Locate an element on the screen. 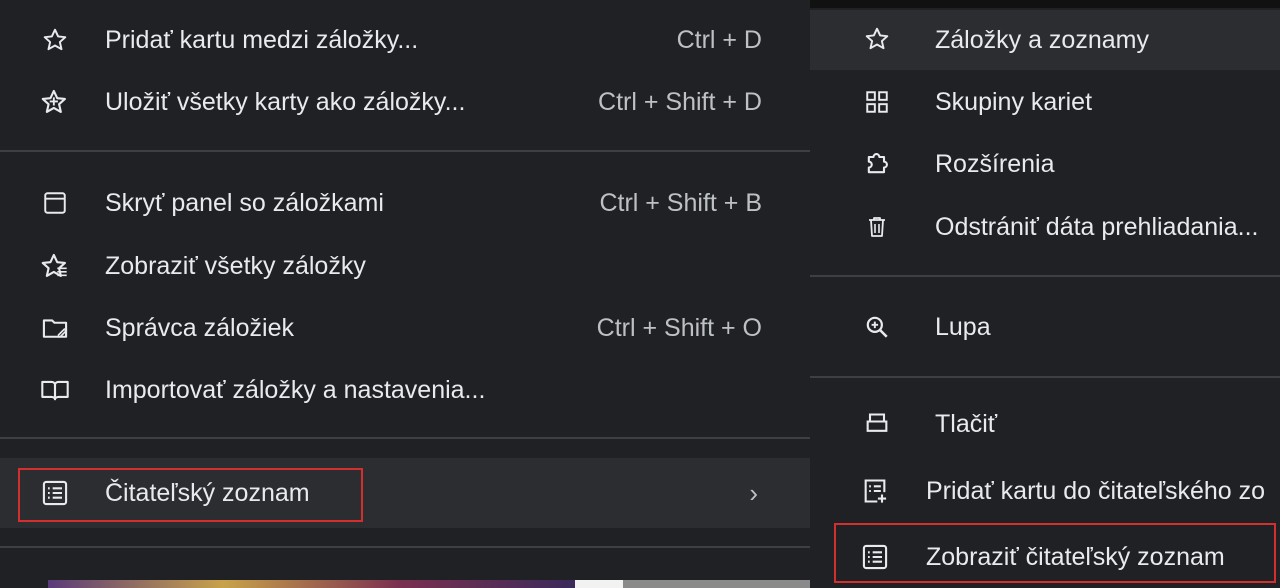 The image size is (1280, 588). star-plus-icon is located at coordinates (55, 102).